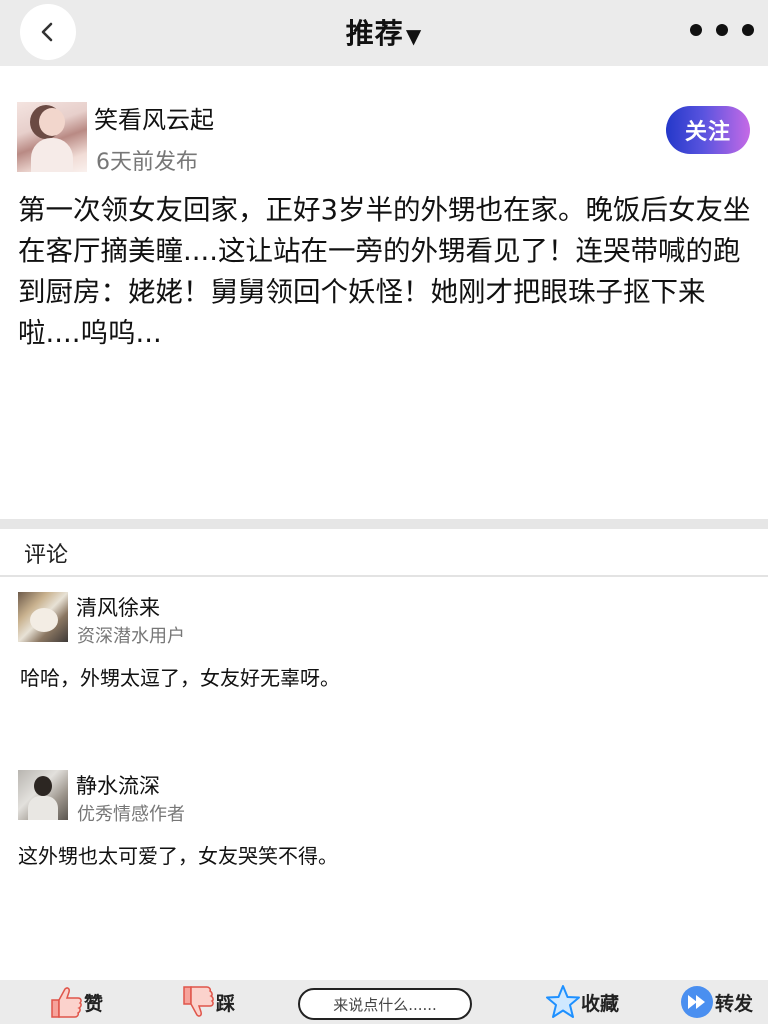  What do you see at coordinates (198, 1001) in the screenshot?
I see `thumbs-down-icon` at bounding box center [198, 1001].